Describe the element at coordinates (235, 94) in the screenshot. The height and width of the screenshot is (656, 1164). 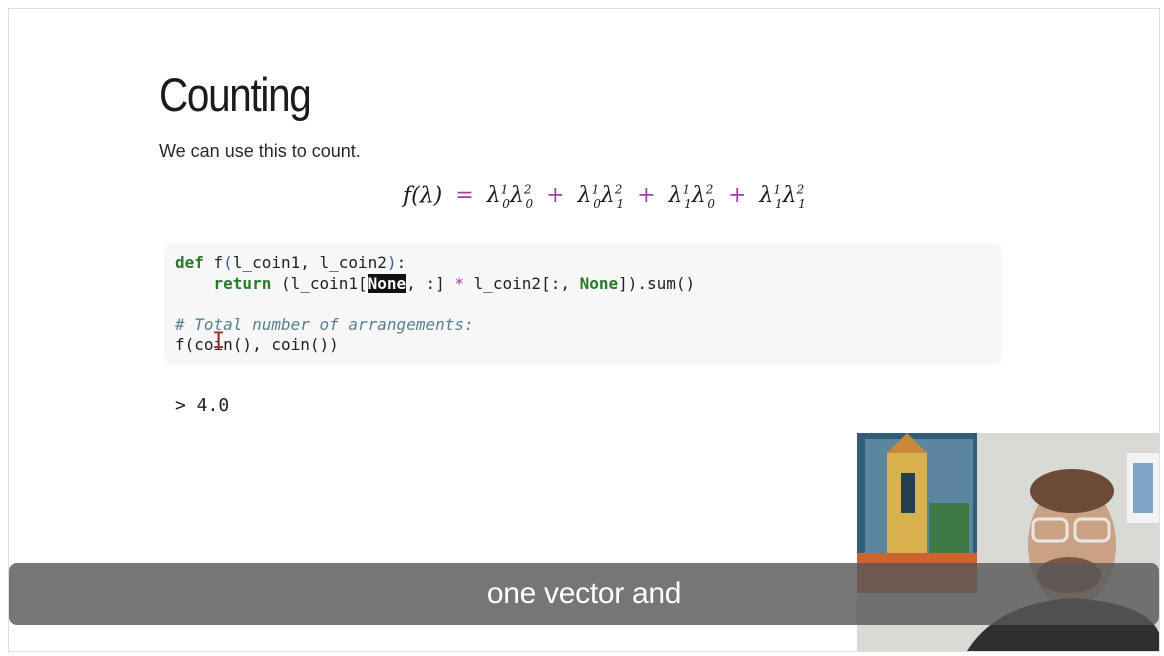
I see `slide-title: Counting` at that location.